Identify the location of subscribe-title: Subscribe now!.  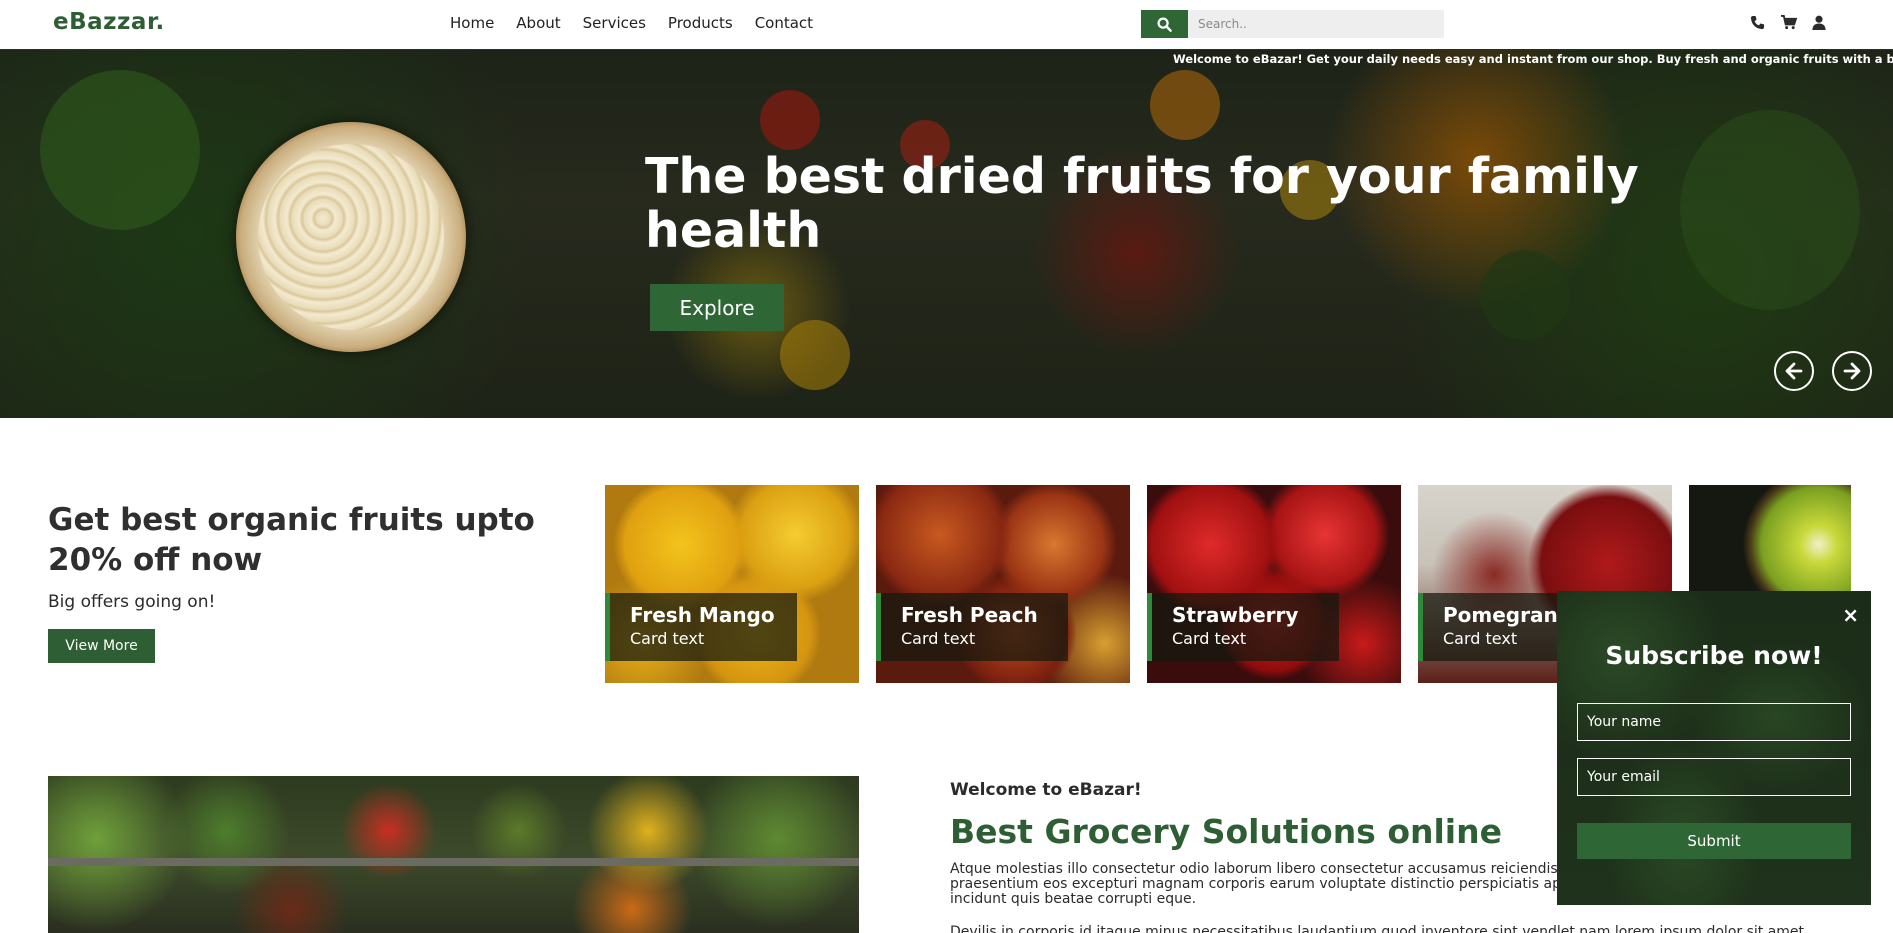
(1714, 655).